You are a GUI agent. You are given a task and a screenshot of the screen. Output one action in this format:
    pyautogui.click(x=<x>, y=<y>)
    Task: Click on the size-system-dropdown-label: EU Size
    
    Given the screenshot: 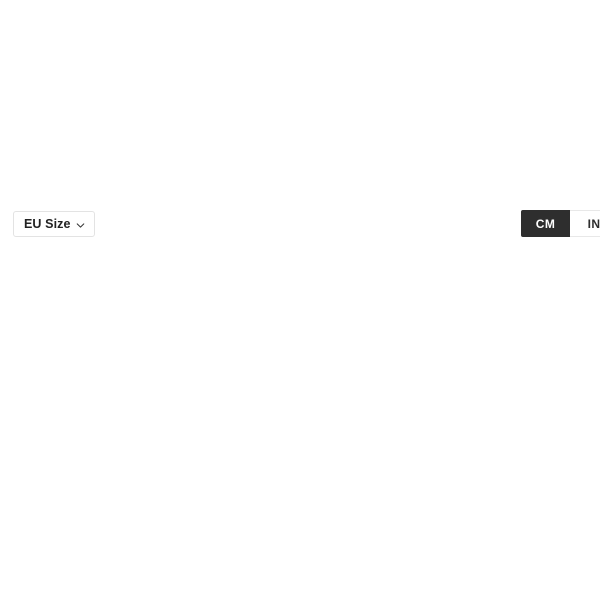 What is the action you would take?
    pyautogui.click(x=47, y=224)
    